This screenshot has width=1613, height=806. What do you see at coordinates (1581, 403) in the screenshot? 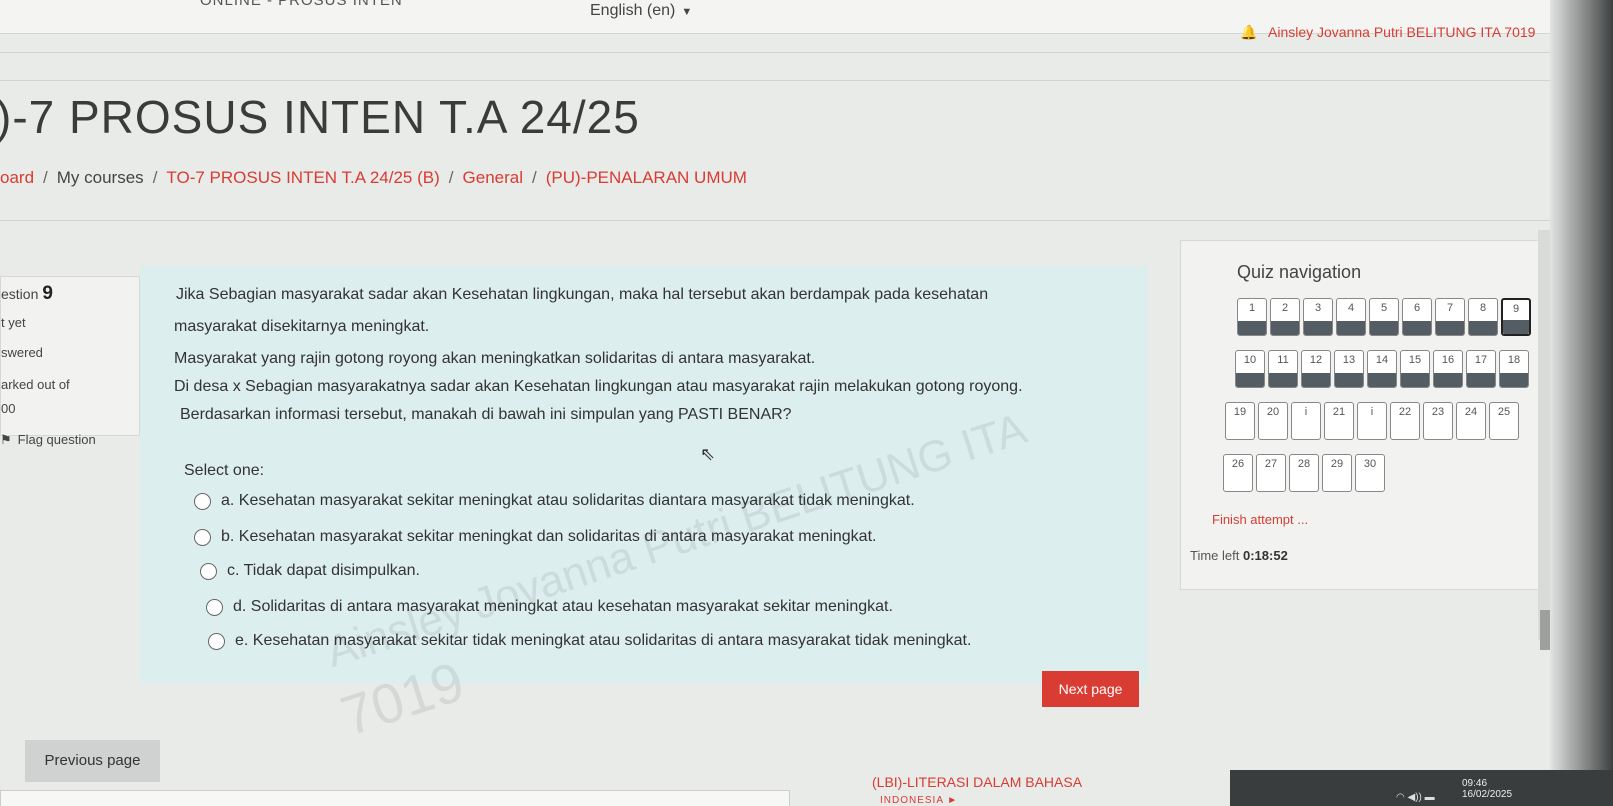
I see `screen-edge` at bounding box center [1581, 403].